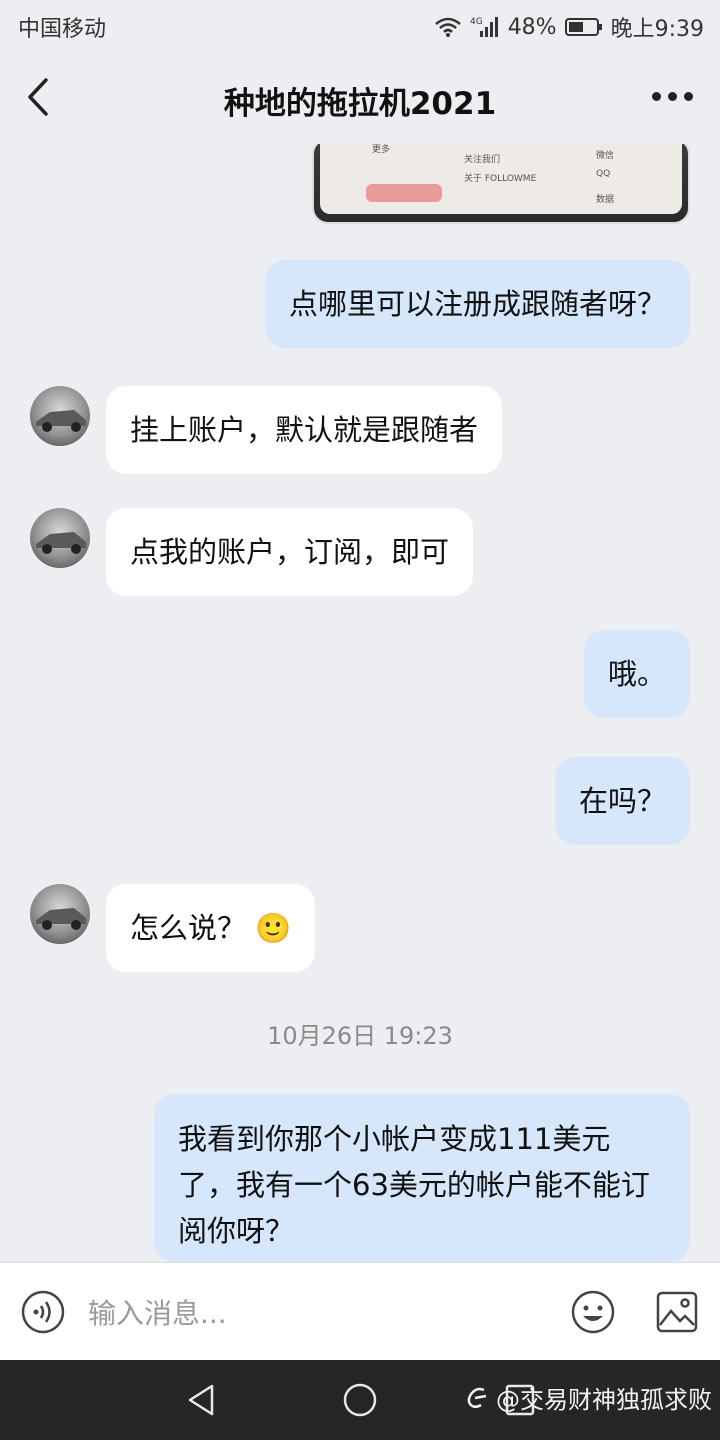 The image size is (720, 1440). What do you see at coordinates (605, 156) in the screenshot?
I see `image-text: 微信` at bounding box center [605, 156].